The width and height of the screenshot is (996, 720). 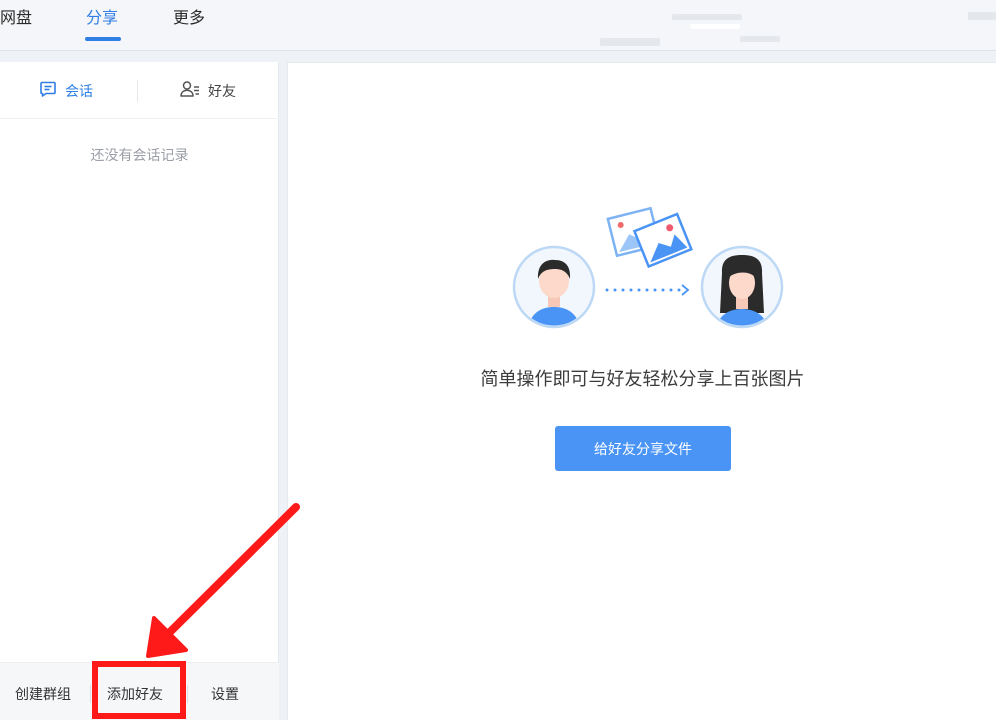 What do you see at coordinates (647, 290) in the screenshot?
I see `arrow-icon` at bounding box center [647, 290].